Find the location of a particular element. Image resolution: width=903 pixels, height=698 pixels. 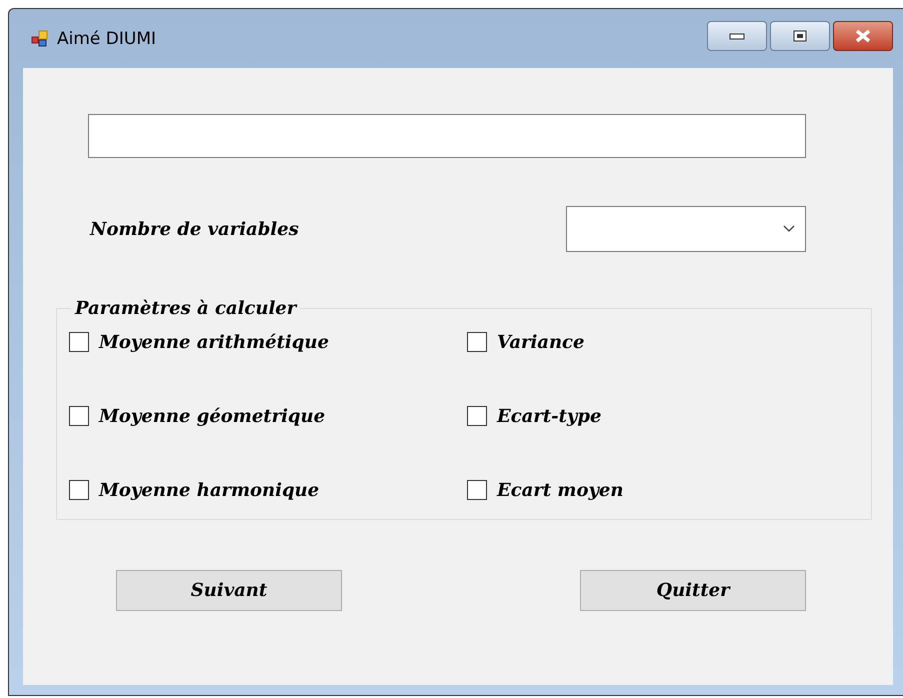

checkbox-label: Variance is located at coordinates (540, 342).